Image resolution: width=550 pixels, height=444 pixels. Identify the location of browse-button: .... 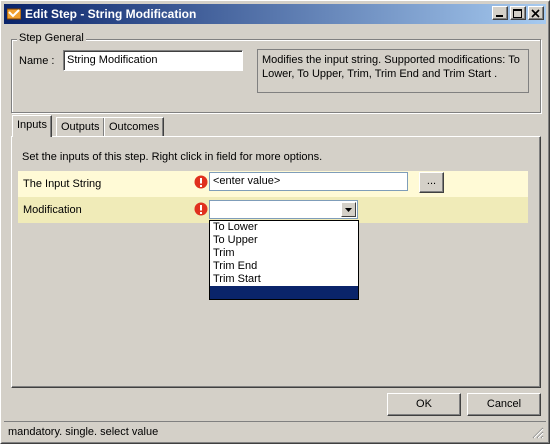
(431, 182).